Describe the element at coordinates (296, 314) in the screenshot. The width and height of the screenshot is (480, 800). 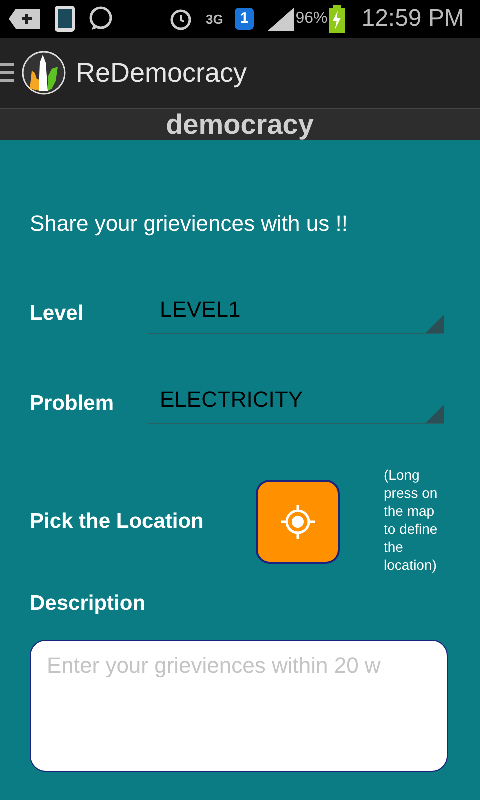
I see `dropdown: LEVEL1` at that location.